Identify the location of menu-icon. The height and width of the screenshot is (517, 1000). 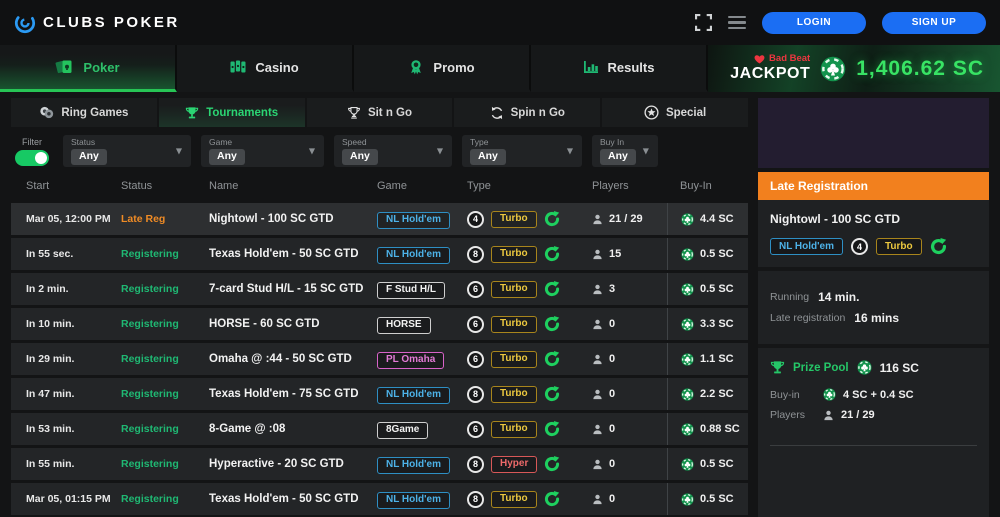
(737, 22).